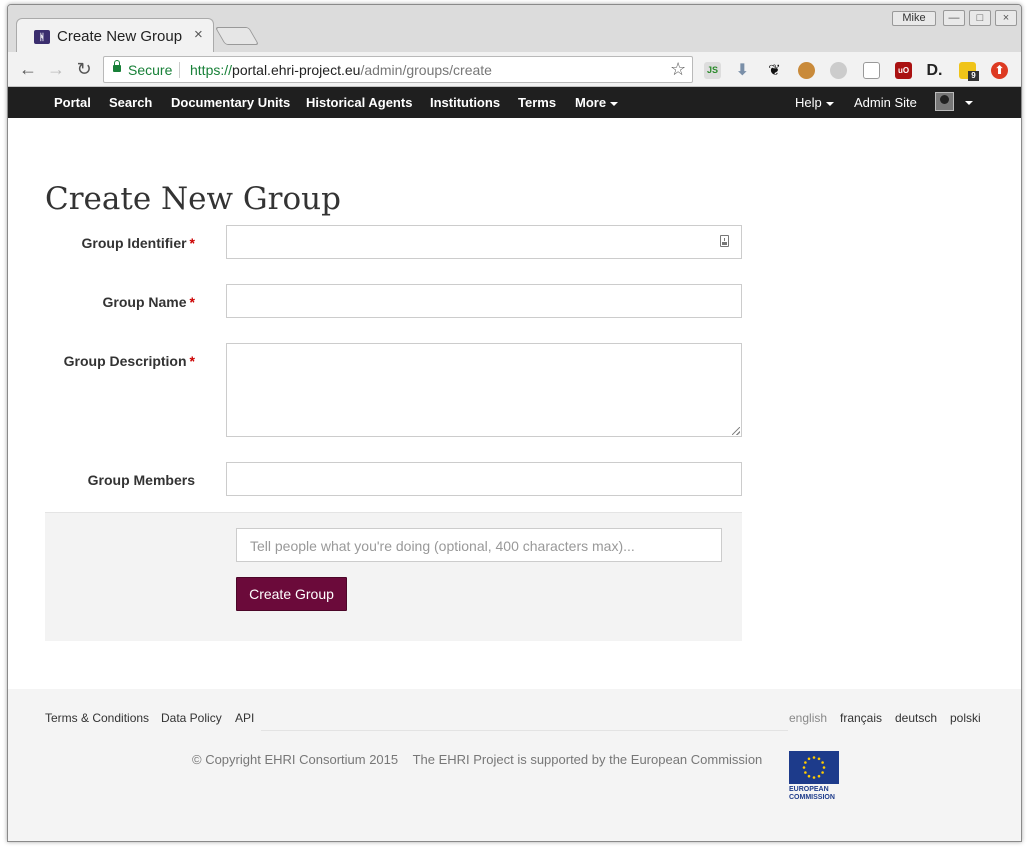 The height and width of the screenshot is (853, 1031). What do you see at coordinates (150, 70) in the screenshot?
I see `secure-label: Secure` at bounding box center [150, 70].